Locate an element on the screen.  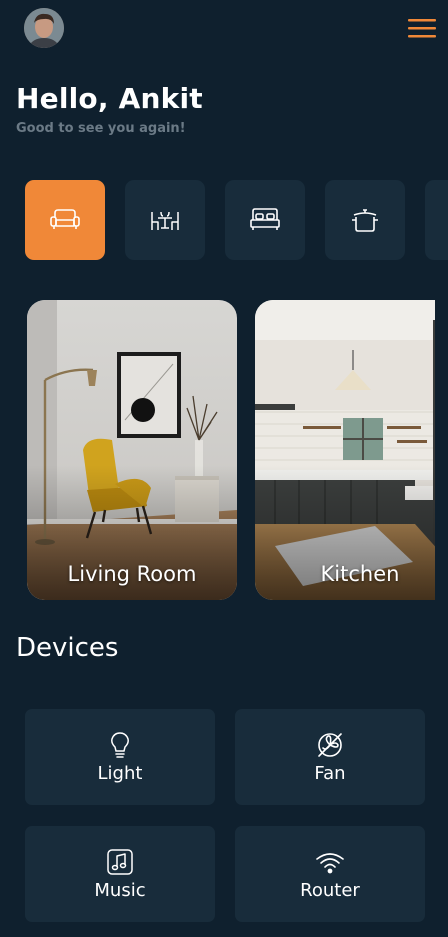
category-more is located at coordinates (436, 220).